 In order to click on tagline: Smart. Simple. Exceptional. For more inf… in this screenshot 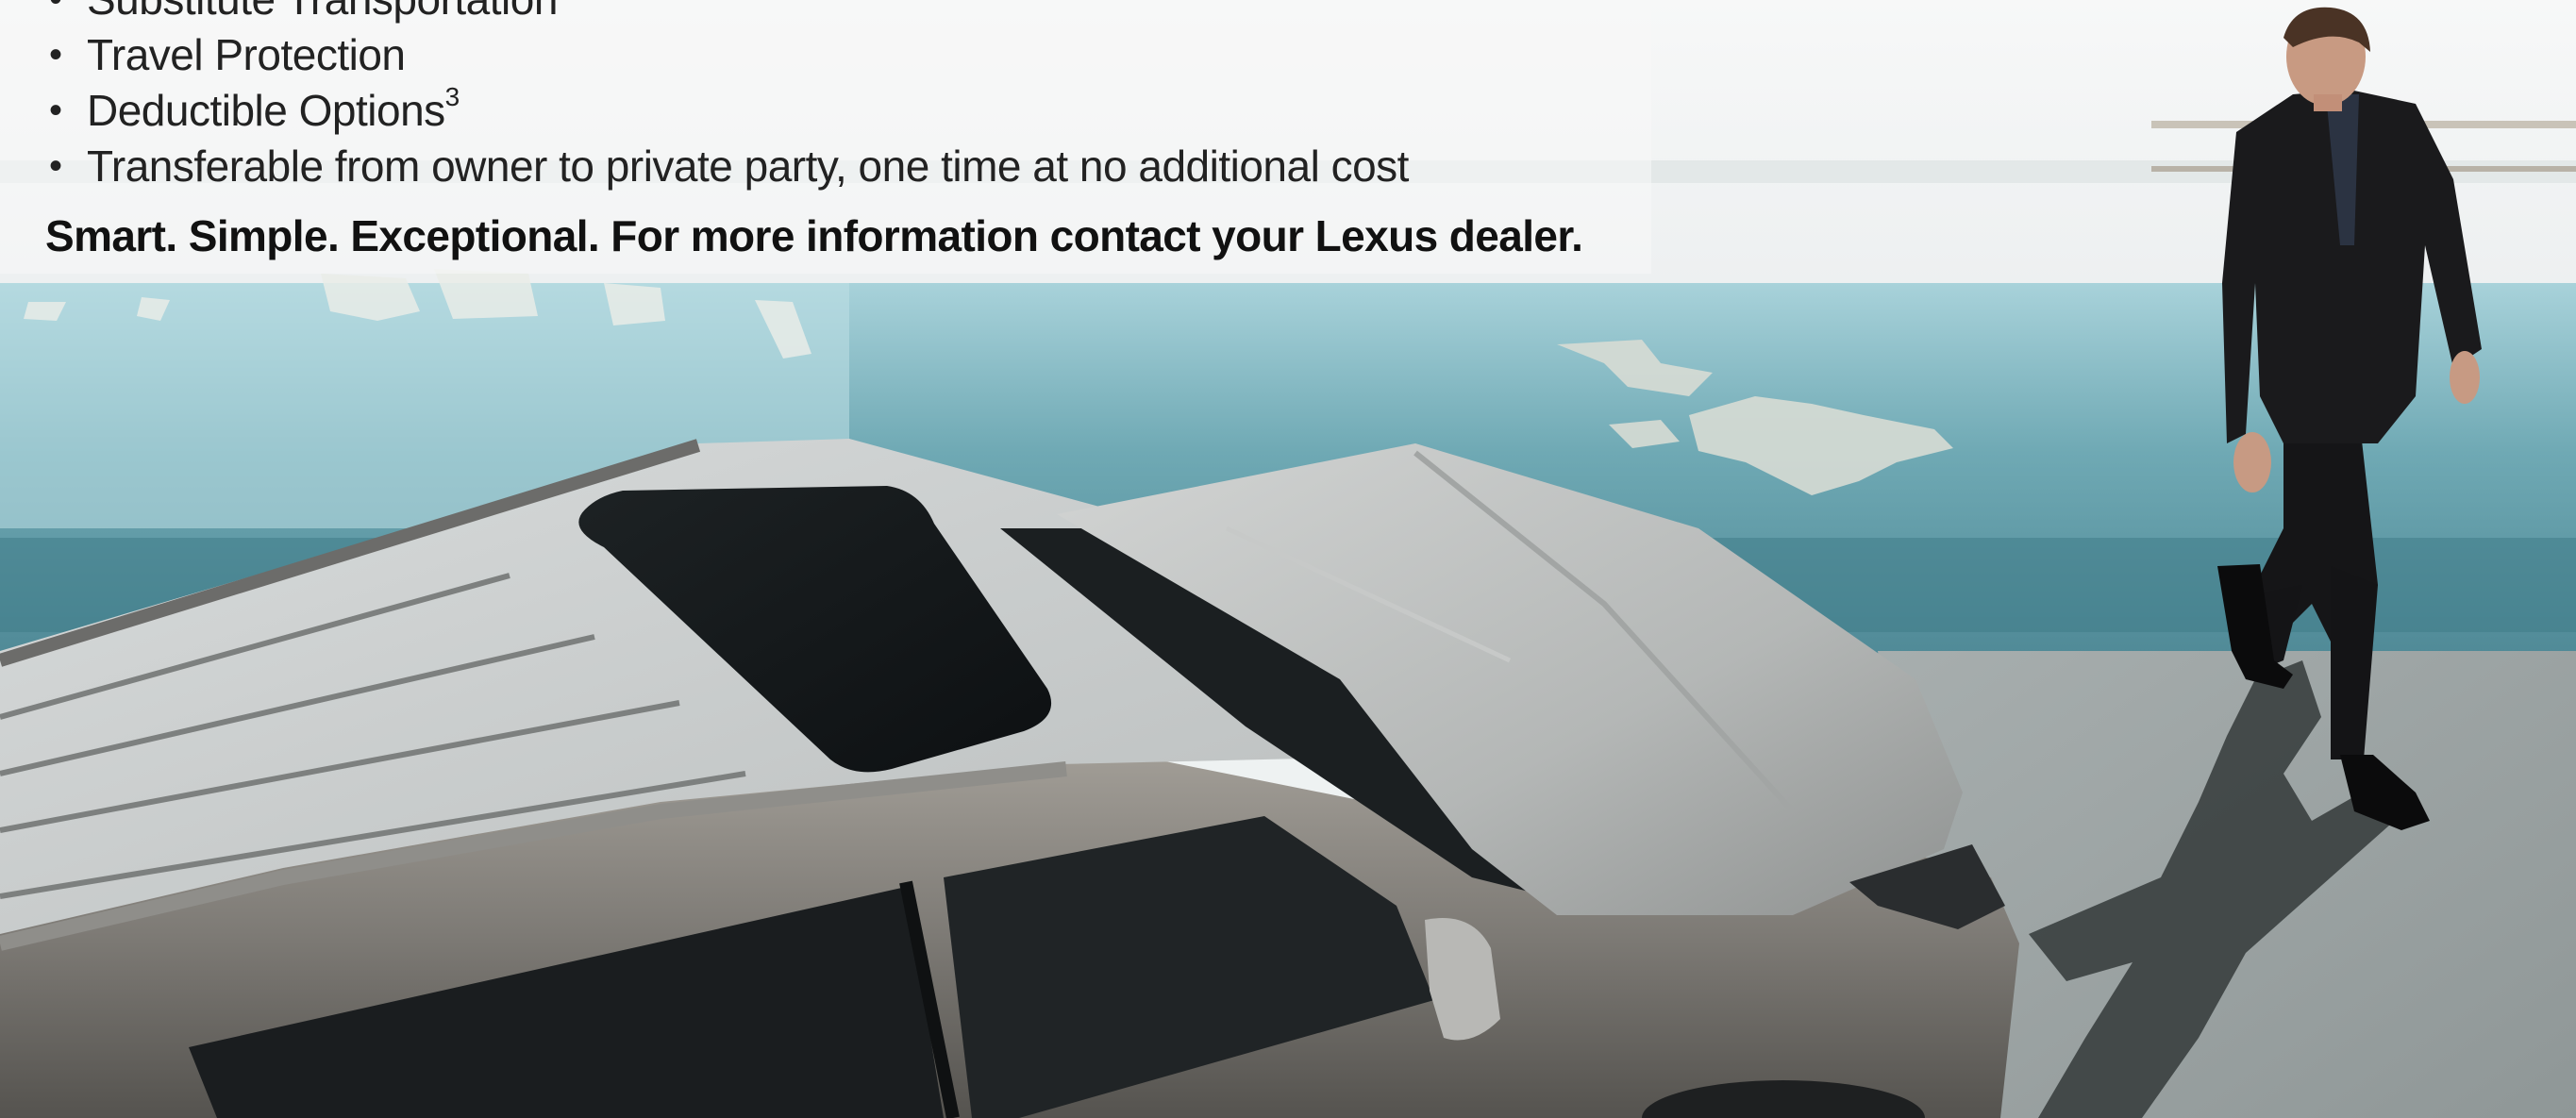, I will do `click(814, 235)`.